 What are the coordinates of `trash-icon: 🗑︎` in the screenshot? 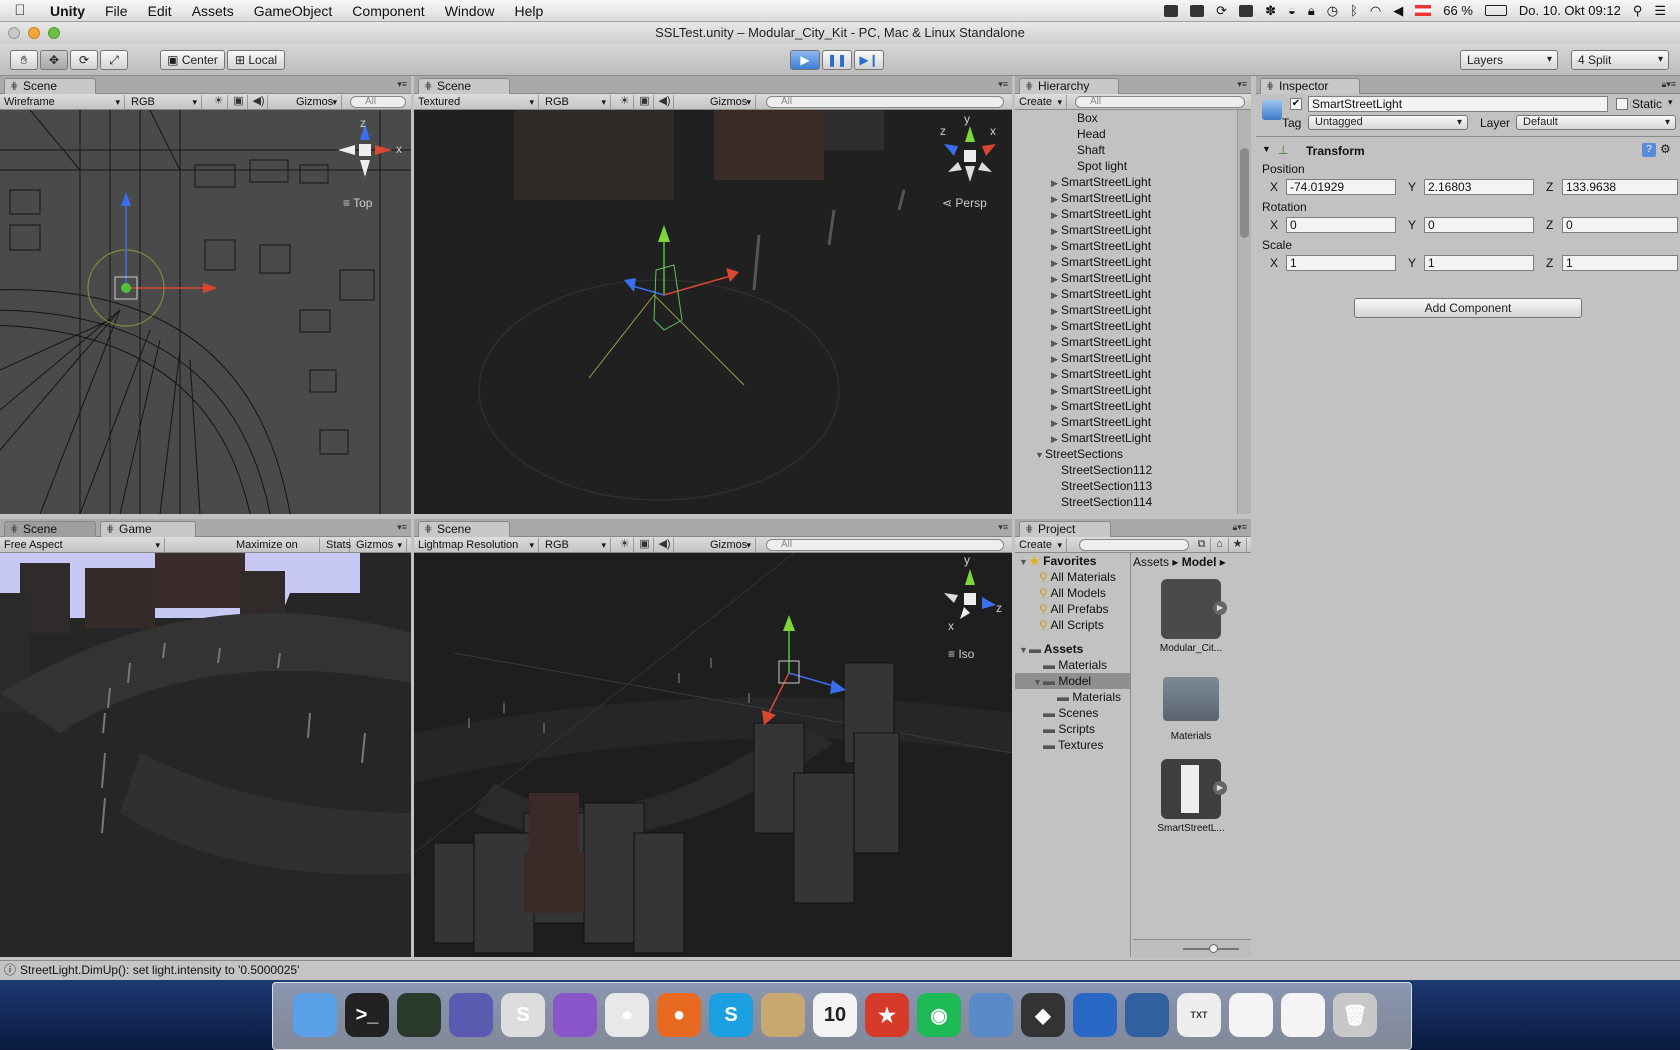 It's located at (1355, 1015).